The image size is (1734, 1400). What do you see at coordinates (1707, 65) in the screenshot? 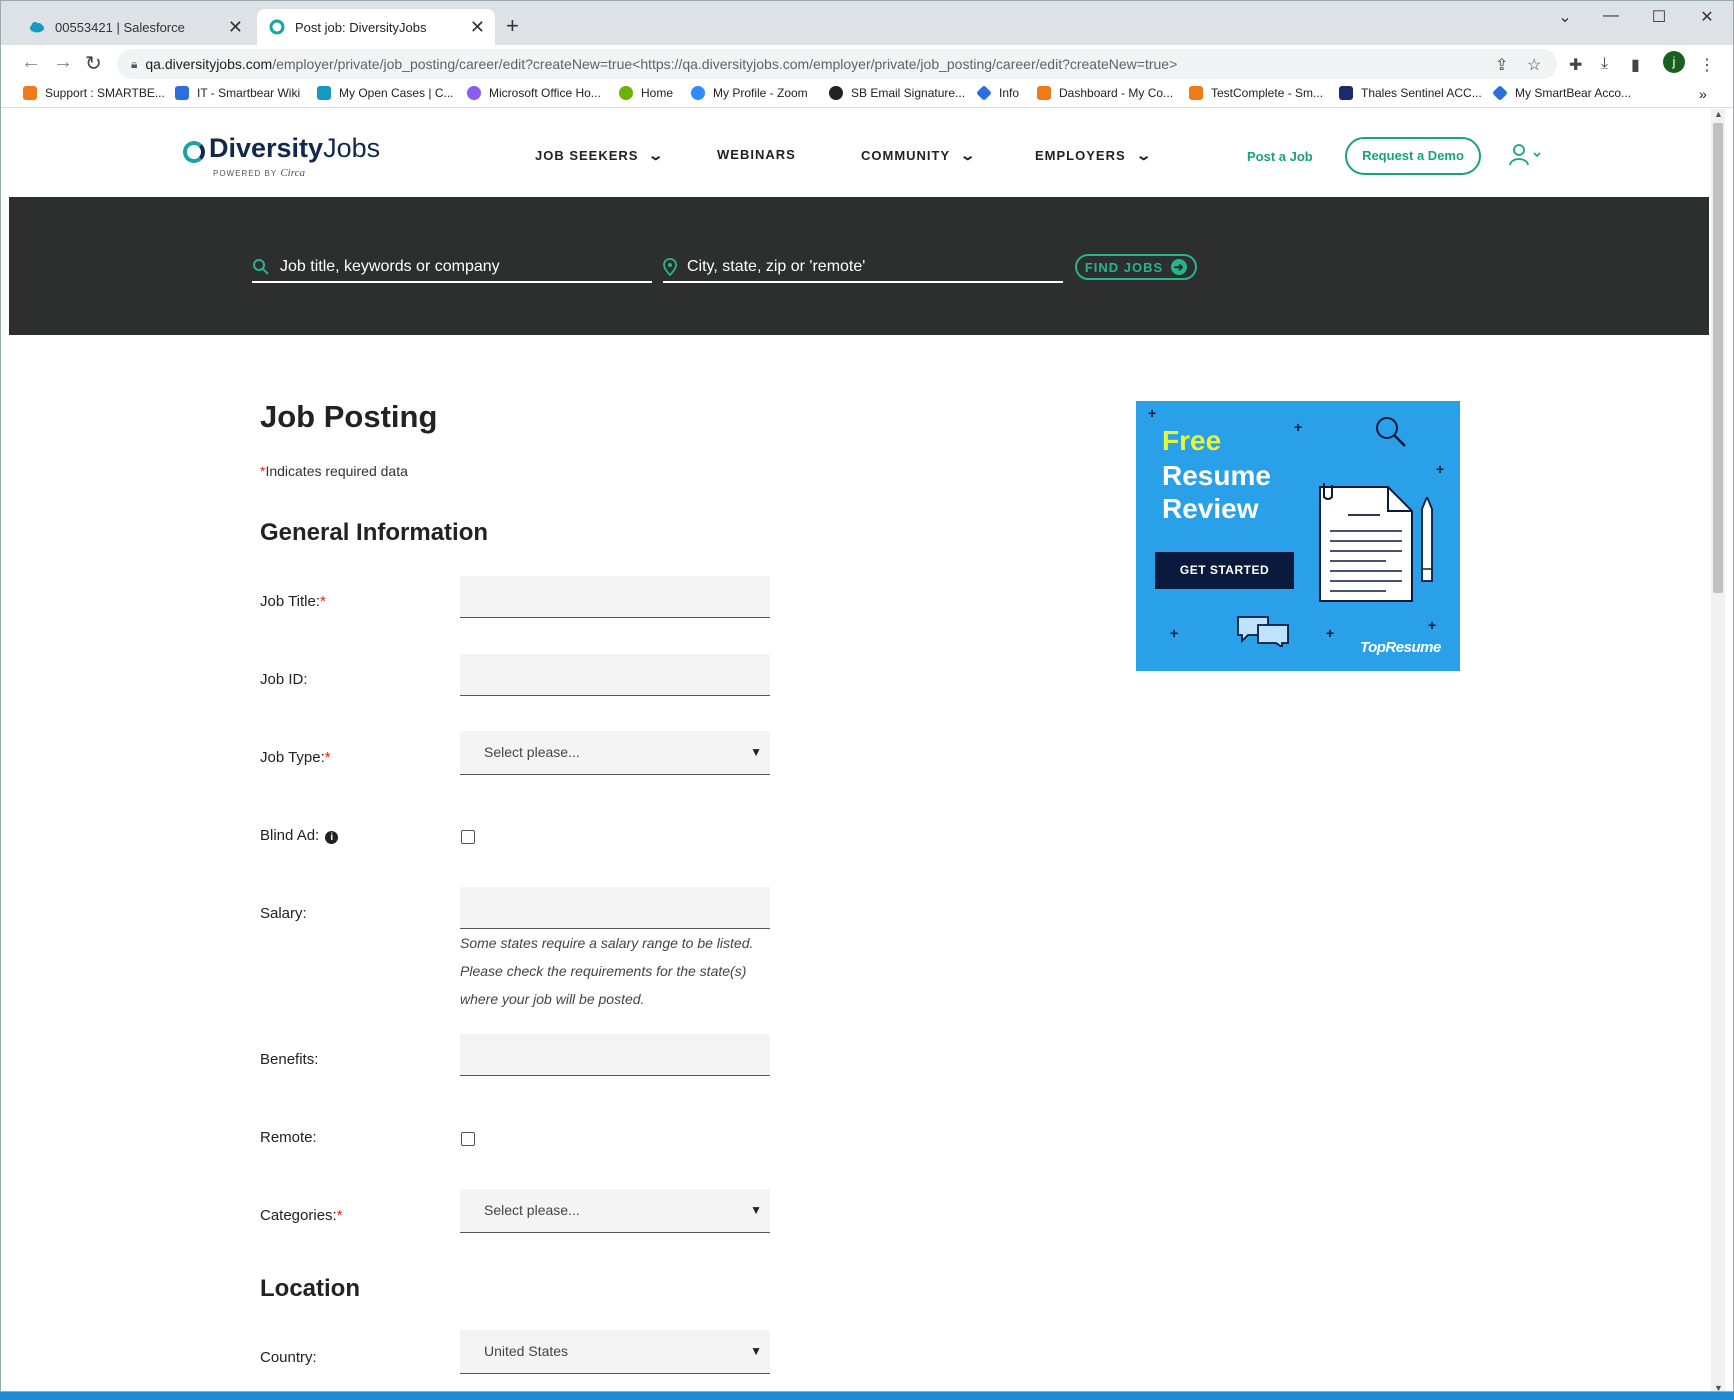
I see `menu-kebab-icon: ⋮` at bounding box center [1707, 65].